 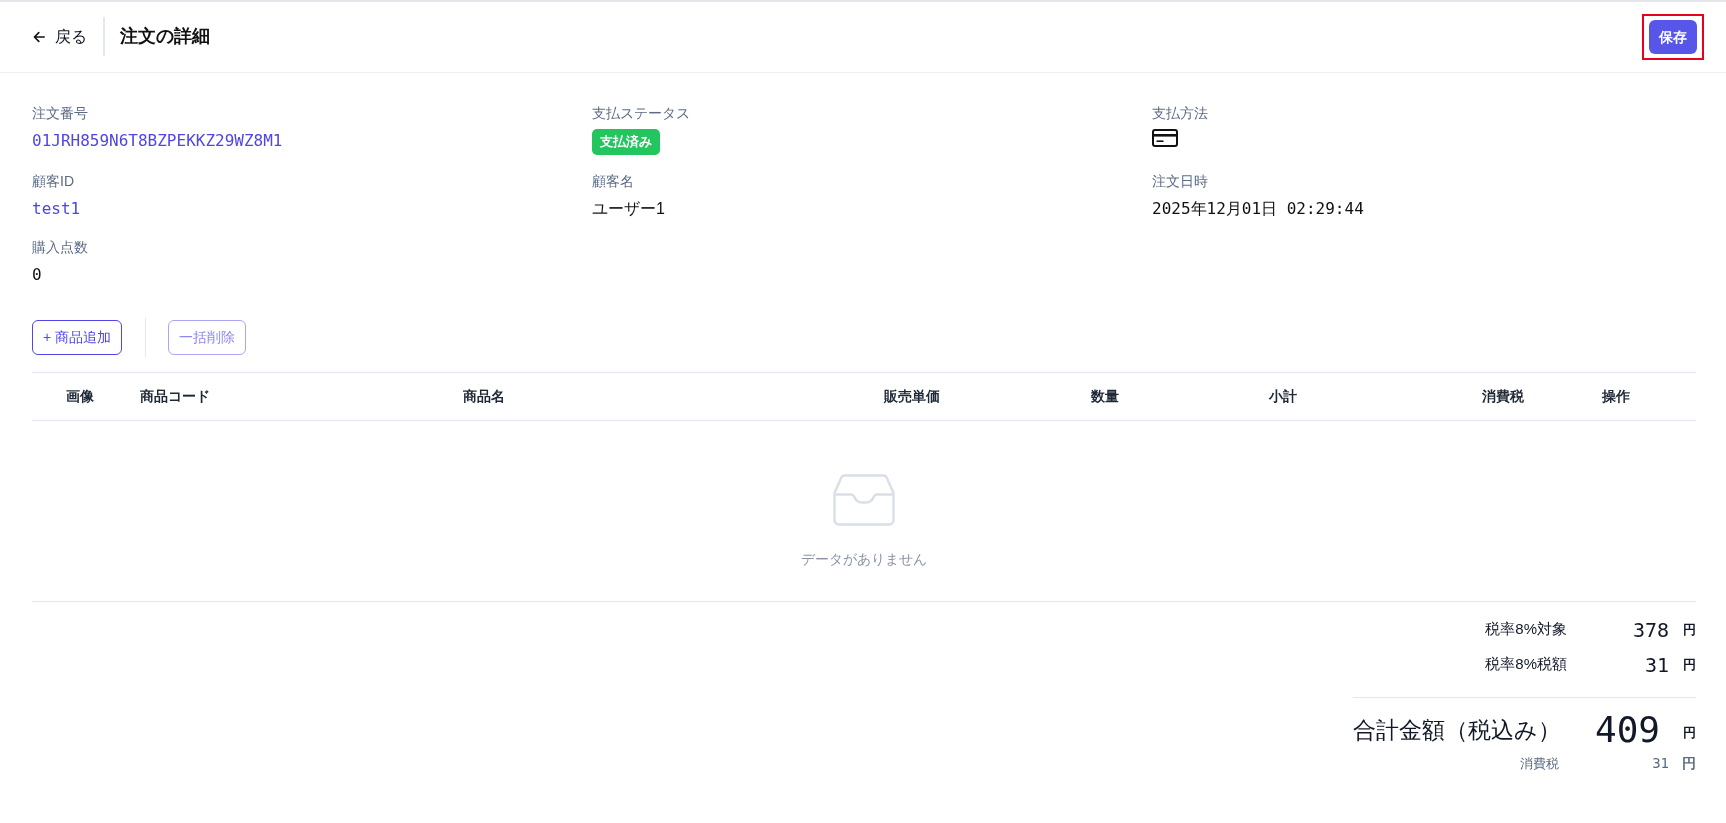 I want to click on subtotal-label: 税率8%対象, so click(x=1526, y=629).